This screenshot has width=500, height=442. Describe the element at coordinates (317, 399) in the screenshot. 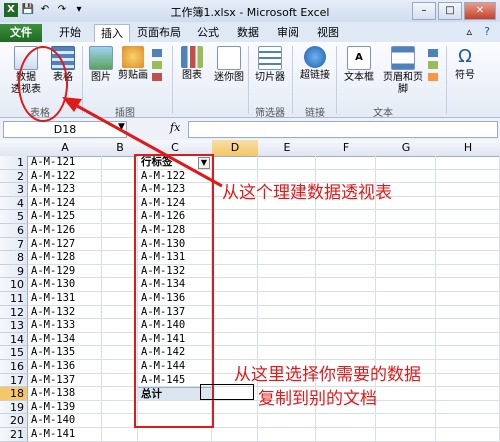

I see `annotation-bottom-line2: 复制到别的文档` at that location.